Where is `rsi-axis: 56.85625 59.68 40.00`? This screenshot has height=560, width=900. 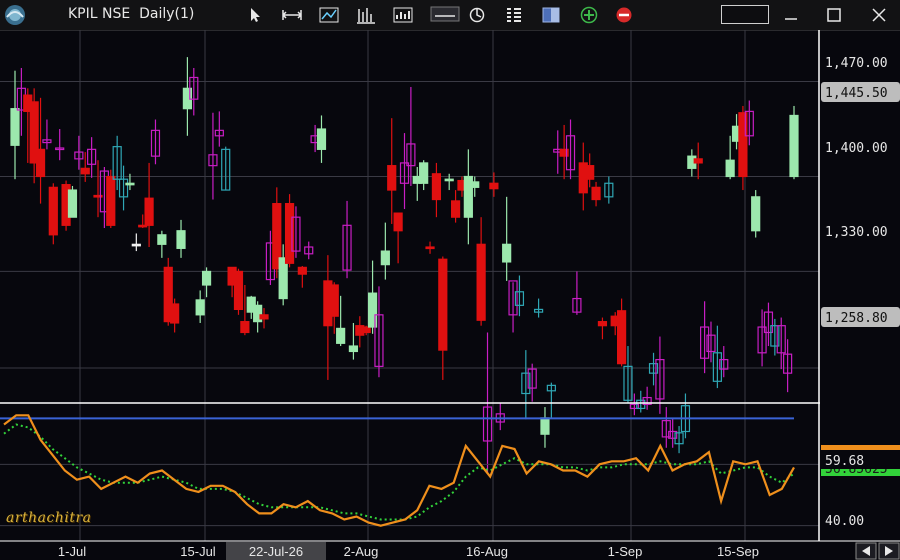 rsi-axis: 56.85625 59.68 40.00 is located at coordinates (860, 487).